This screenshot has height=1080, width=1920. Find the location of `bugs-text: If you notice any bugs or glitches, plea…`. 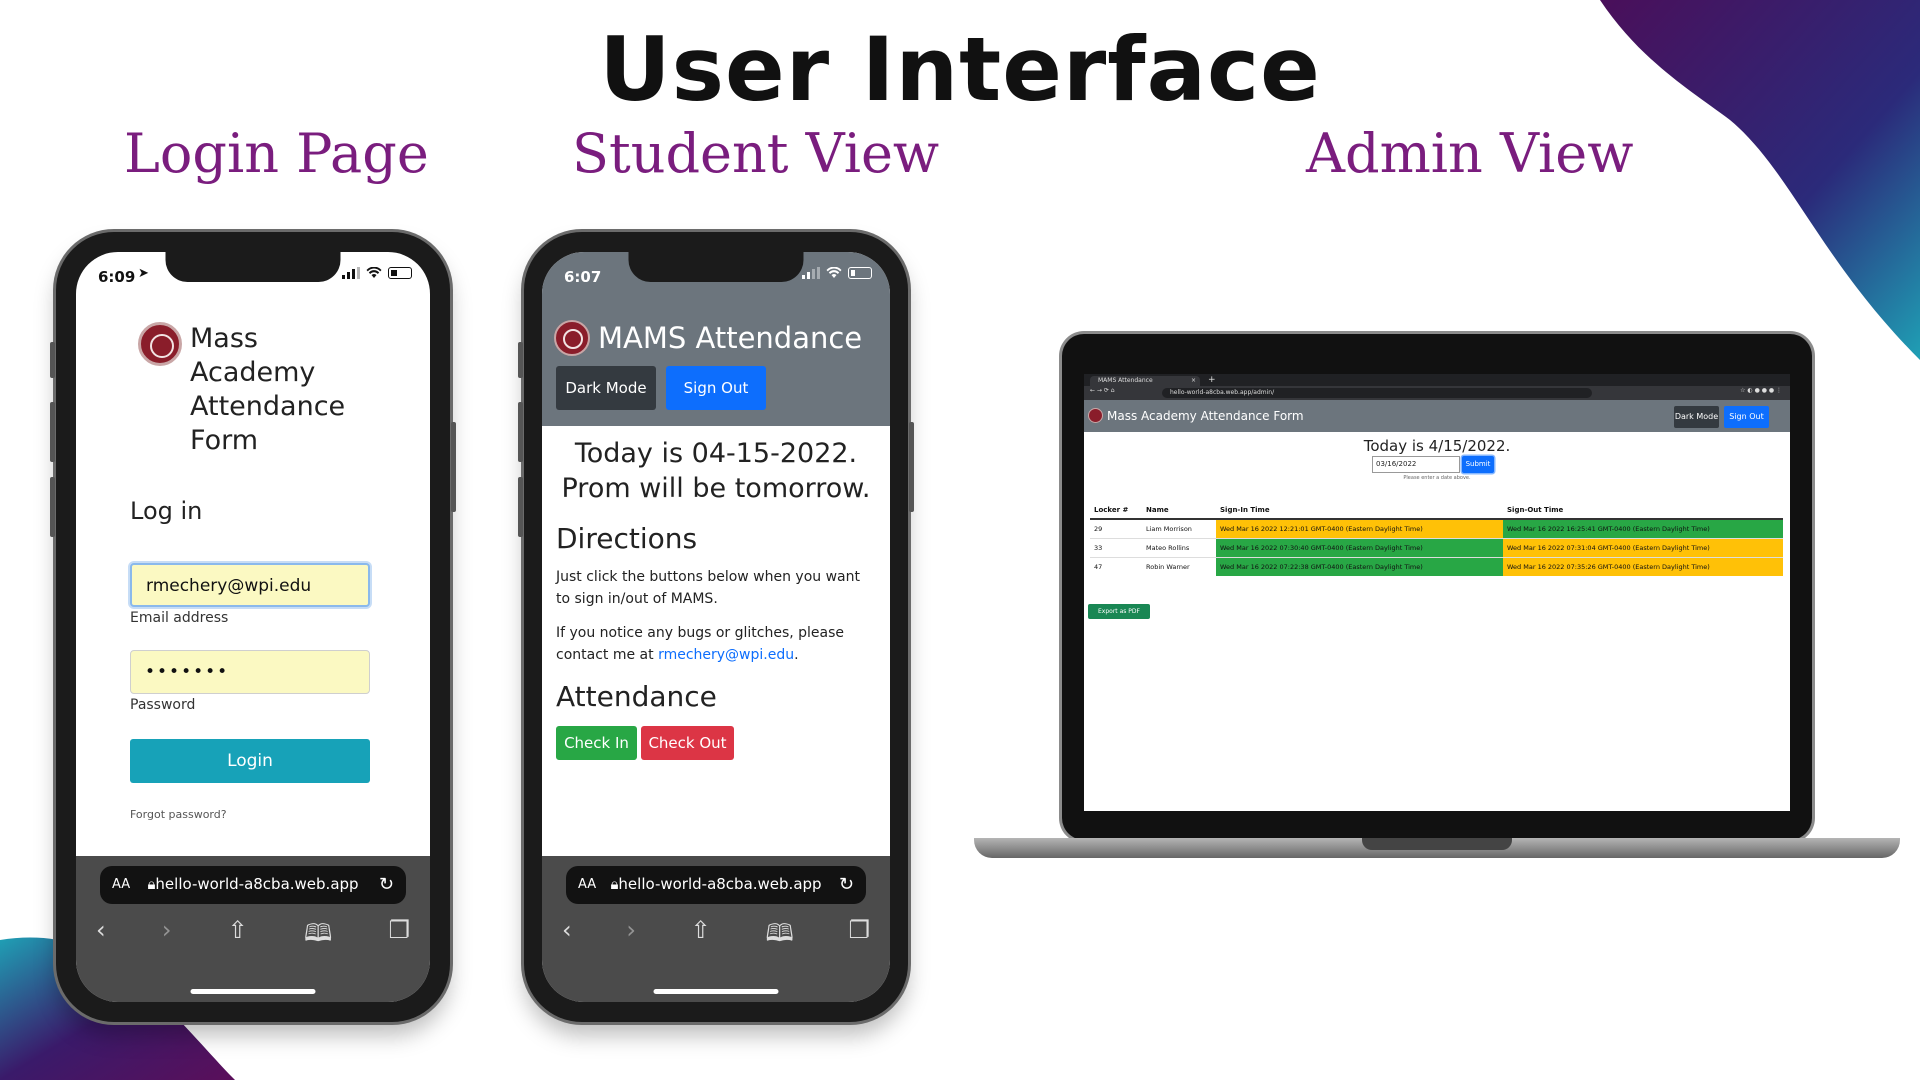

bugs-text: If you notice any bugs or glitches, plea… is located at coordinates (700, 644).